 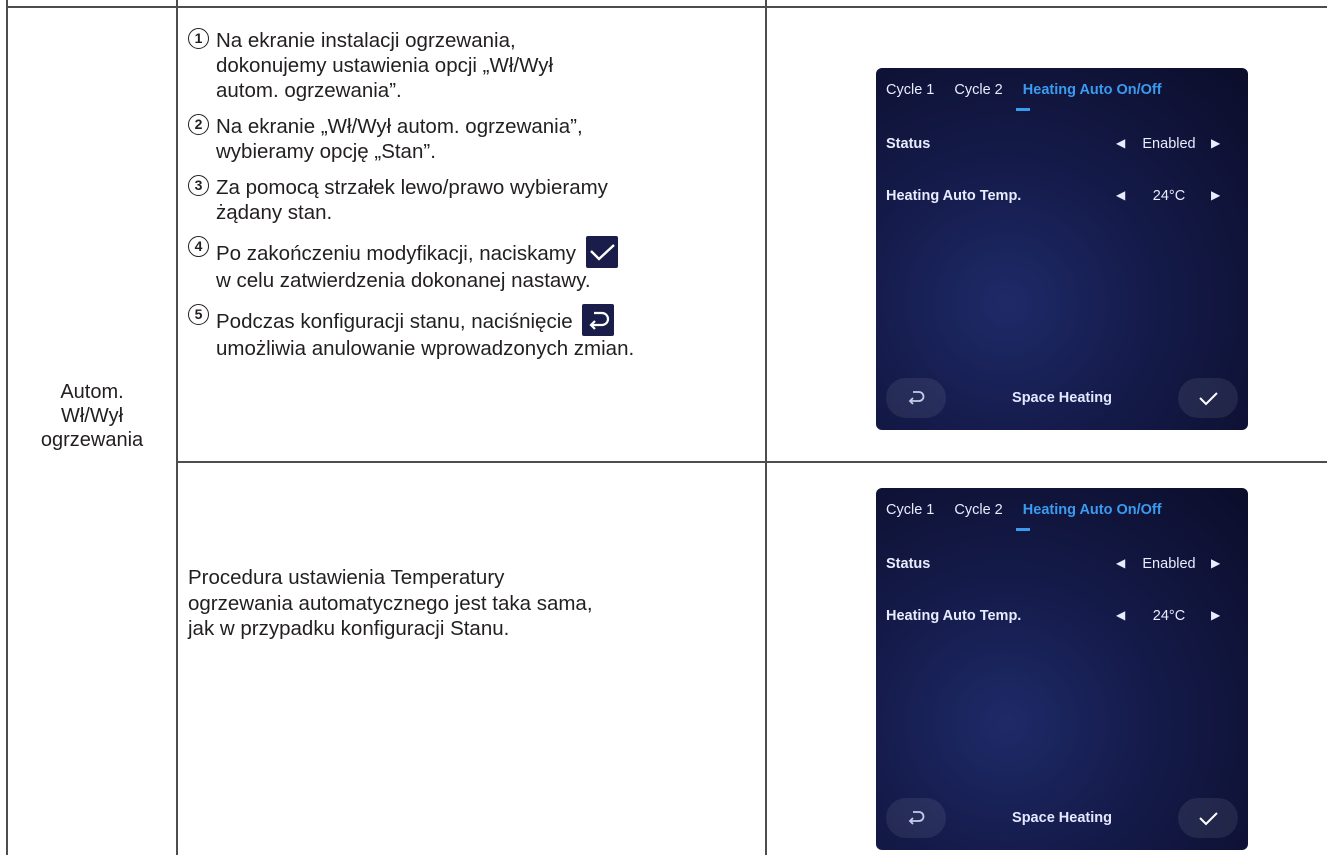 I want to click on step-number: 5, so click(x=198, y=314).